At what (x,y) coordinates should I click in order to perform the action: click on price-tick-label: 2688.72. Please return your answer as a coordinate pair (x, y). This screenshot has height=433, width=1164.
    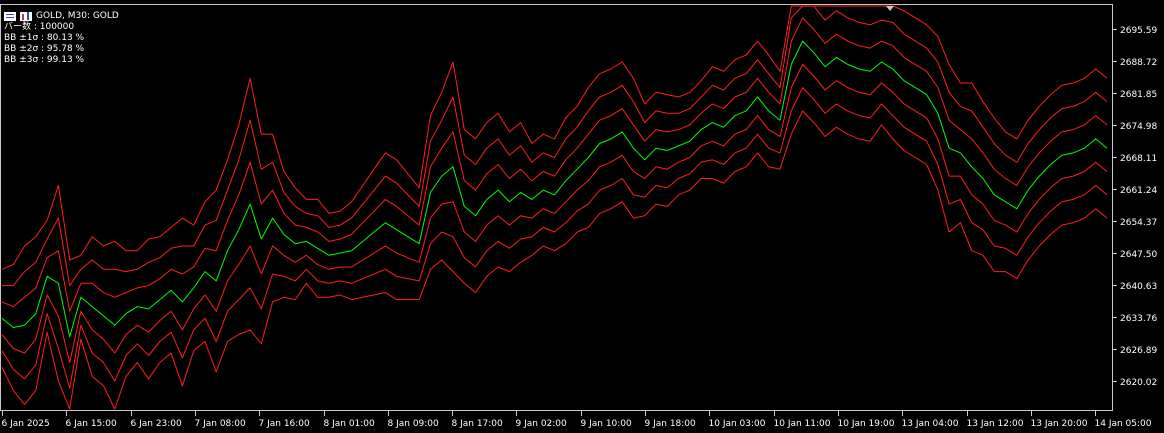
    Looking at the image, I should click on (1138, 63).